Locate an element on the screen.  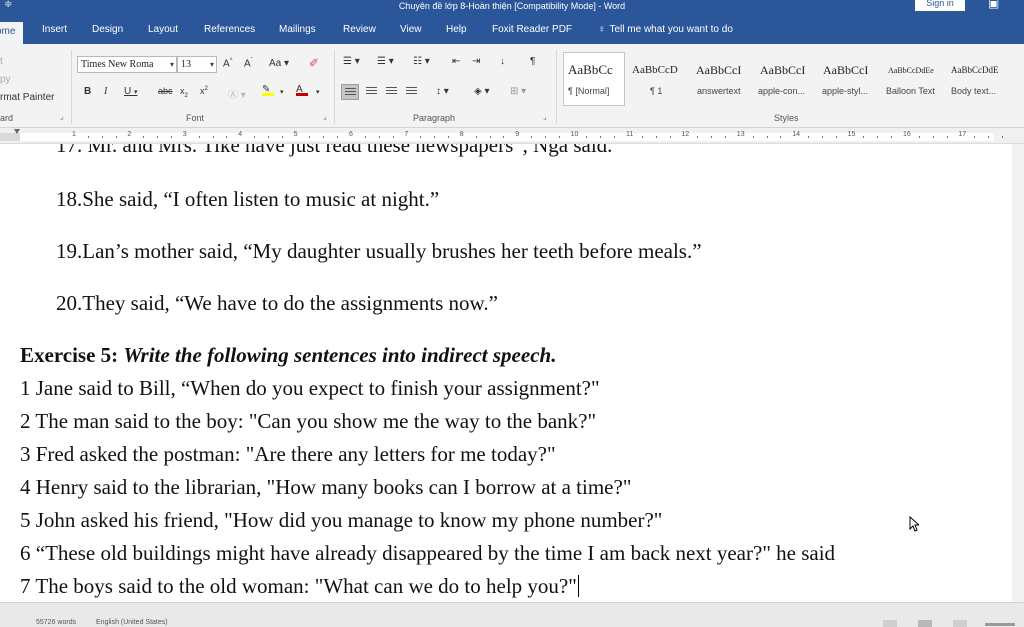
superscript-button: x2 is located at coordinates (204, 91).